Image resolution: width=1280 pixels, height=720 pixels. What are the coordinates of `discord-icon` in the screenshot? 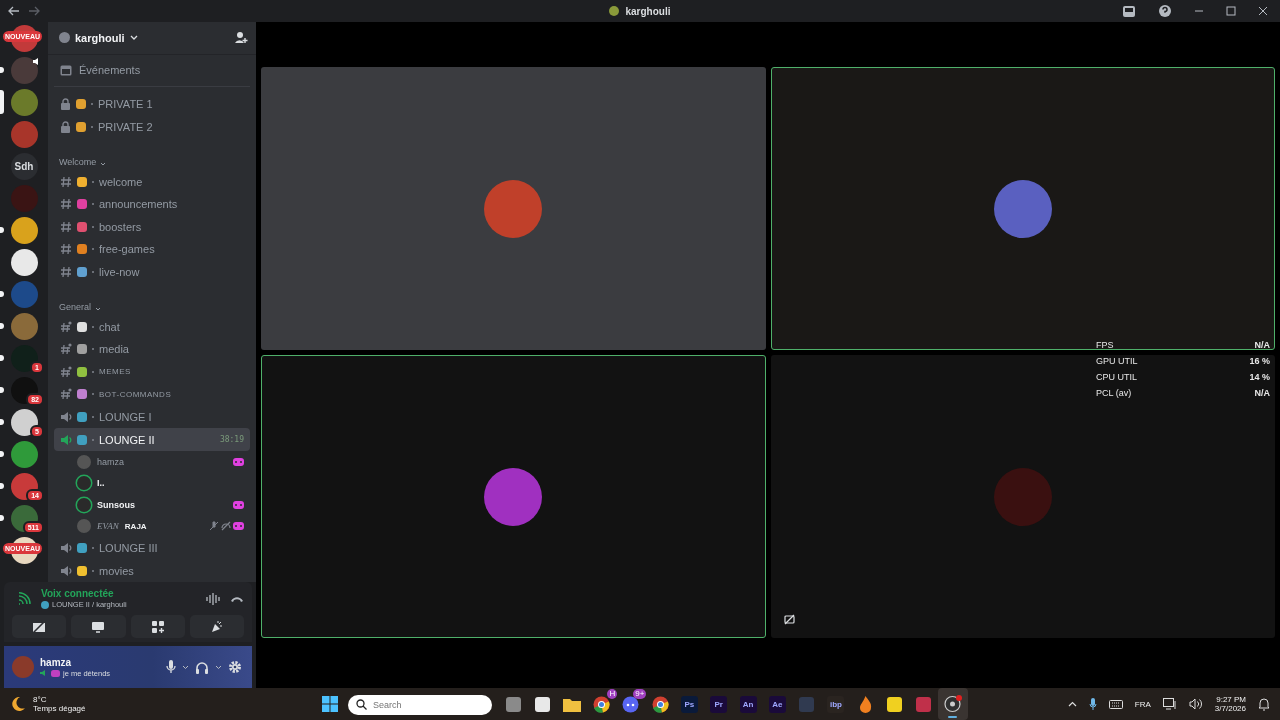 It's located at (631, 704).